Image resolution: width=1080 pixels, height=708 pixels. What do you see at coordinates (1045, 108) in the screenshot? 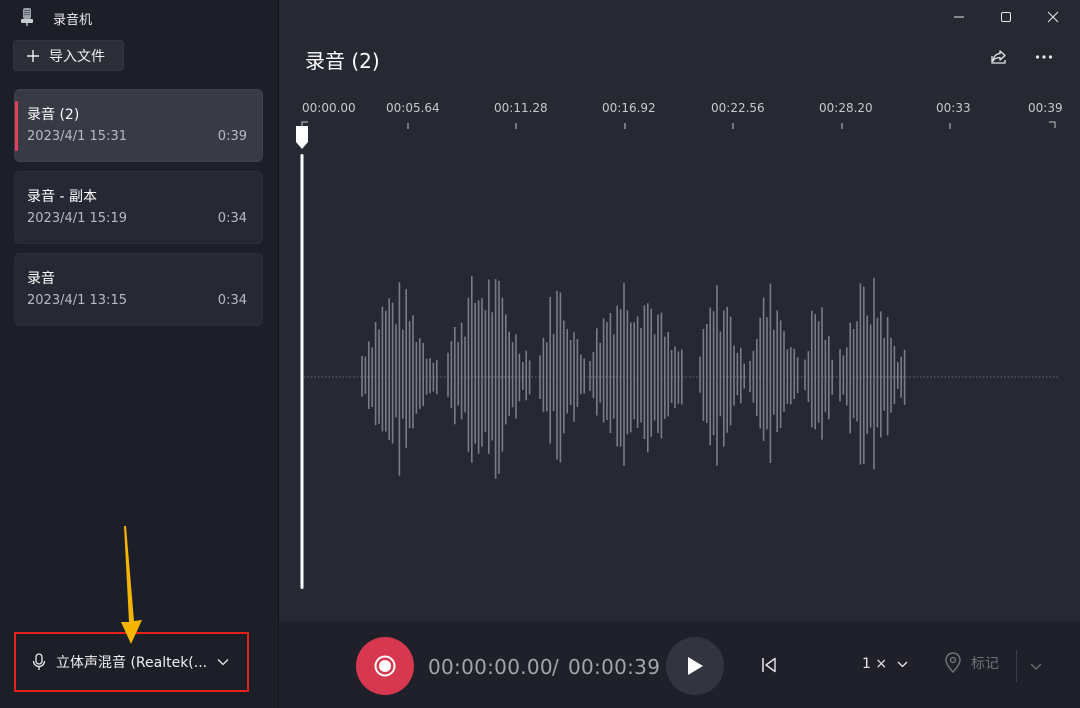
I see `timeline-tick-label: 00:39` at bounding box center [1045, 108].